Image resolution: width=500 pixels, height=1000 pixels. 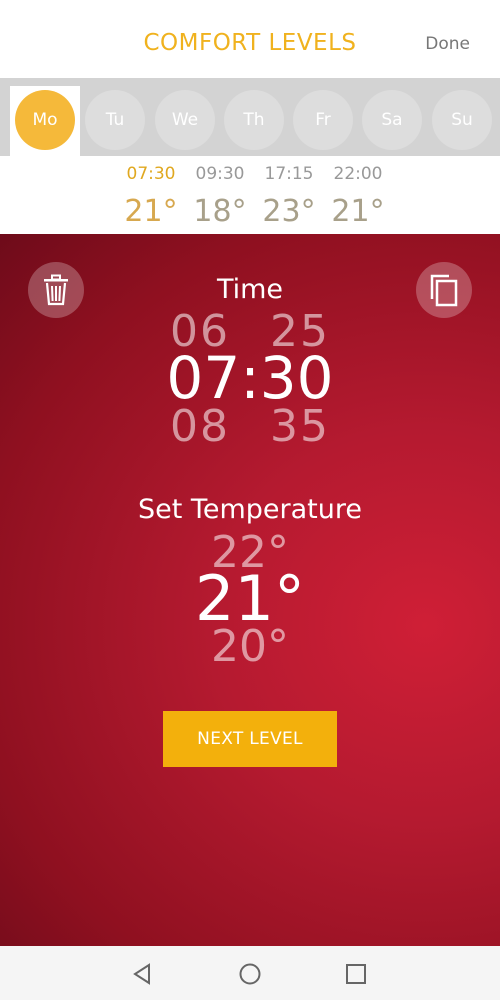 I want to click on level-time: 17:15, so click(x=289, y=174).